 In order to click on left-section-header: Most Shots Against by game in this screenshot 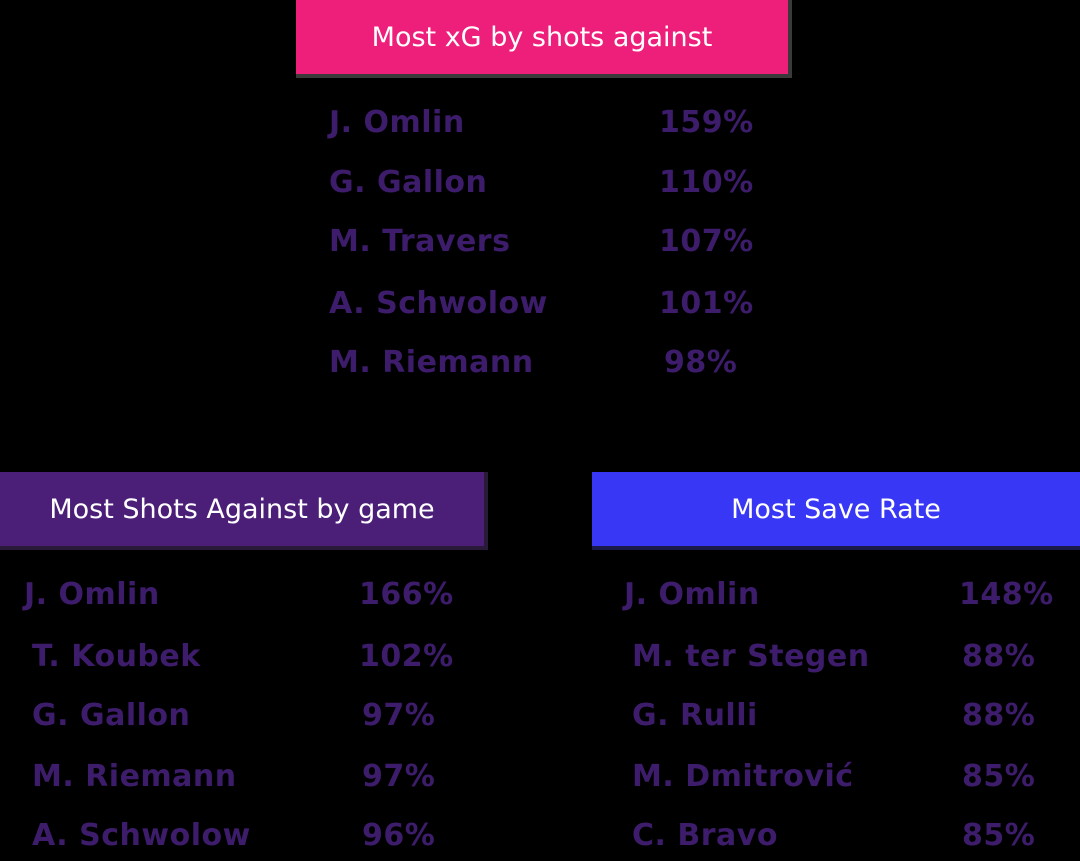, I will do `click(244, 511)`.